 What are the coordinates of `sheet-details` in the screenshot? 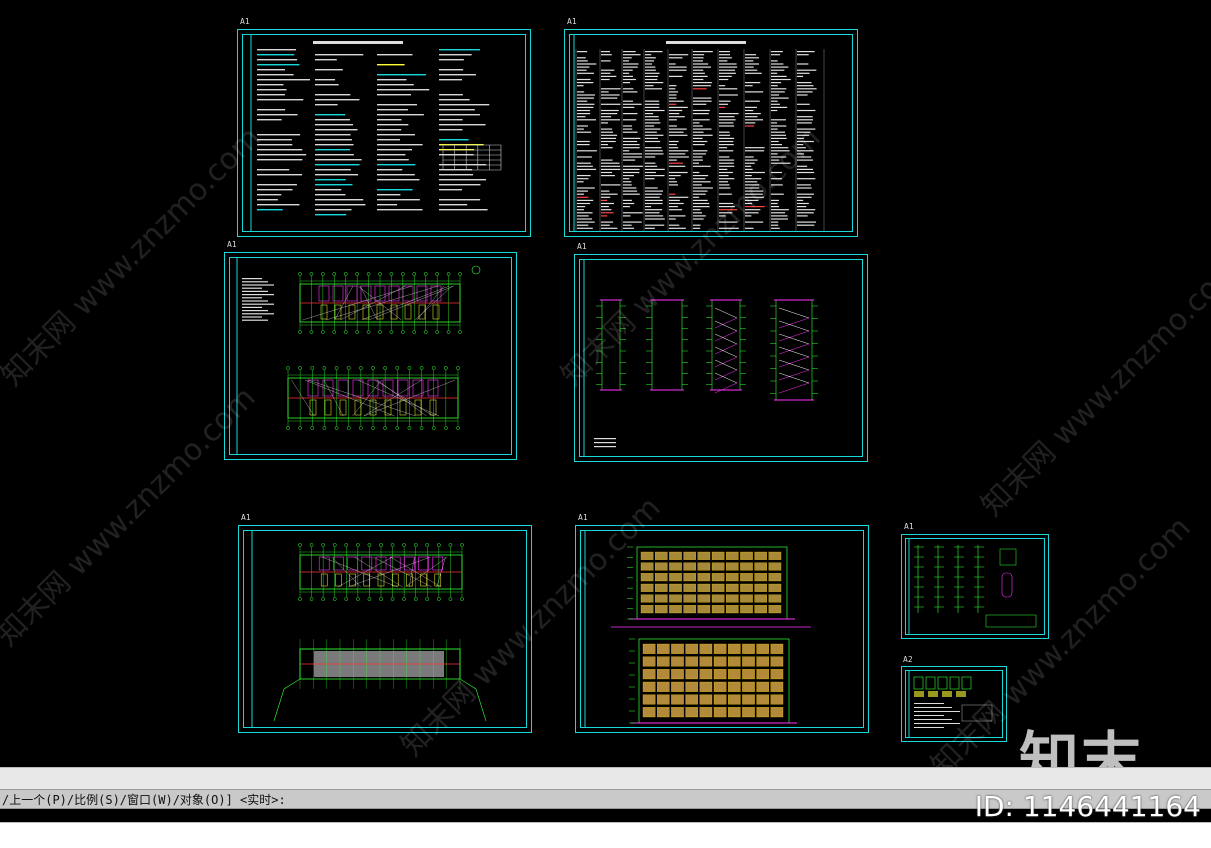 It's located at (975, 586).